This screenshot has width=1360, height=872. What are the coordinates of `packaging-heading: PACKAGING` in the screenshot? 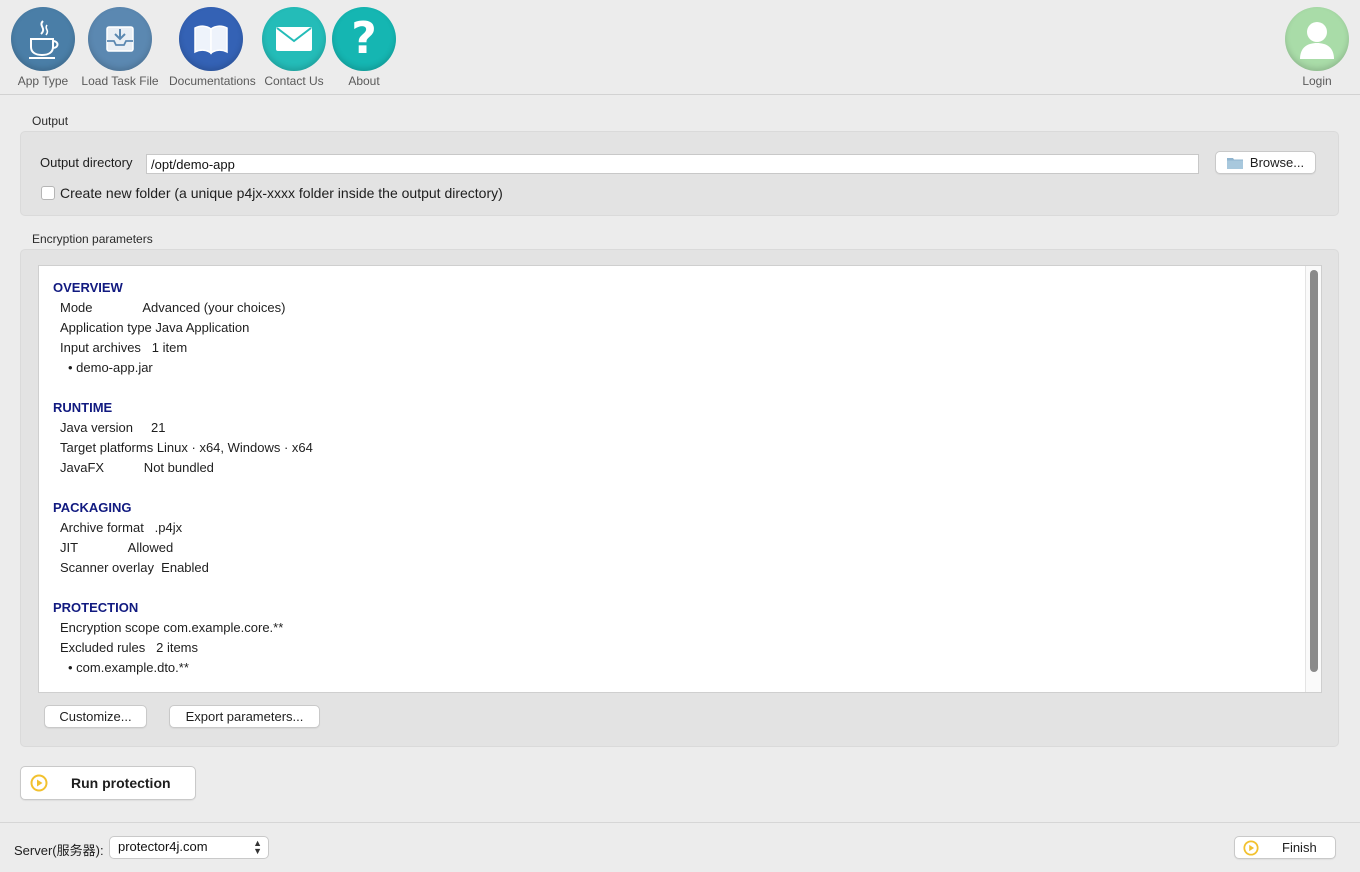 It's located at (92, 507).